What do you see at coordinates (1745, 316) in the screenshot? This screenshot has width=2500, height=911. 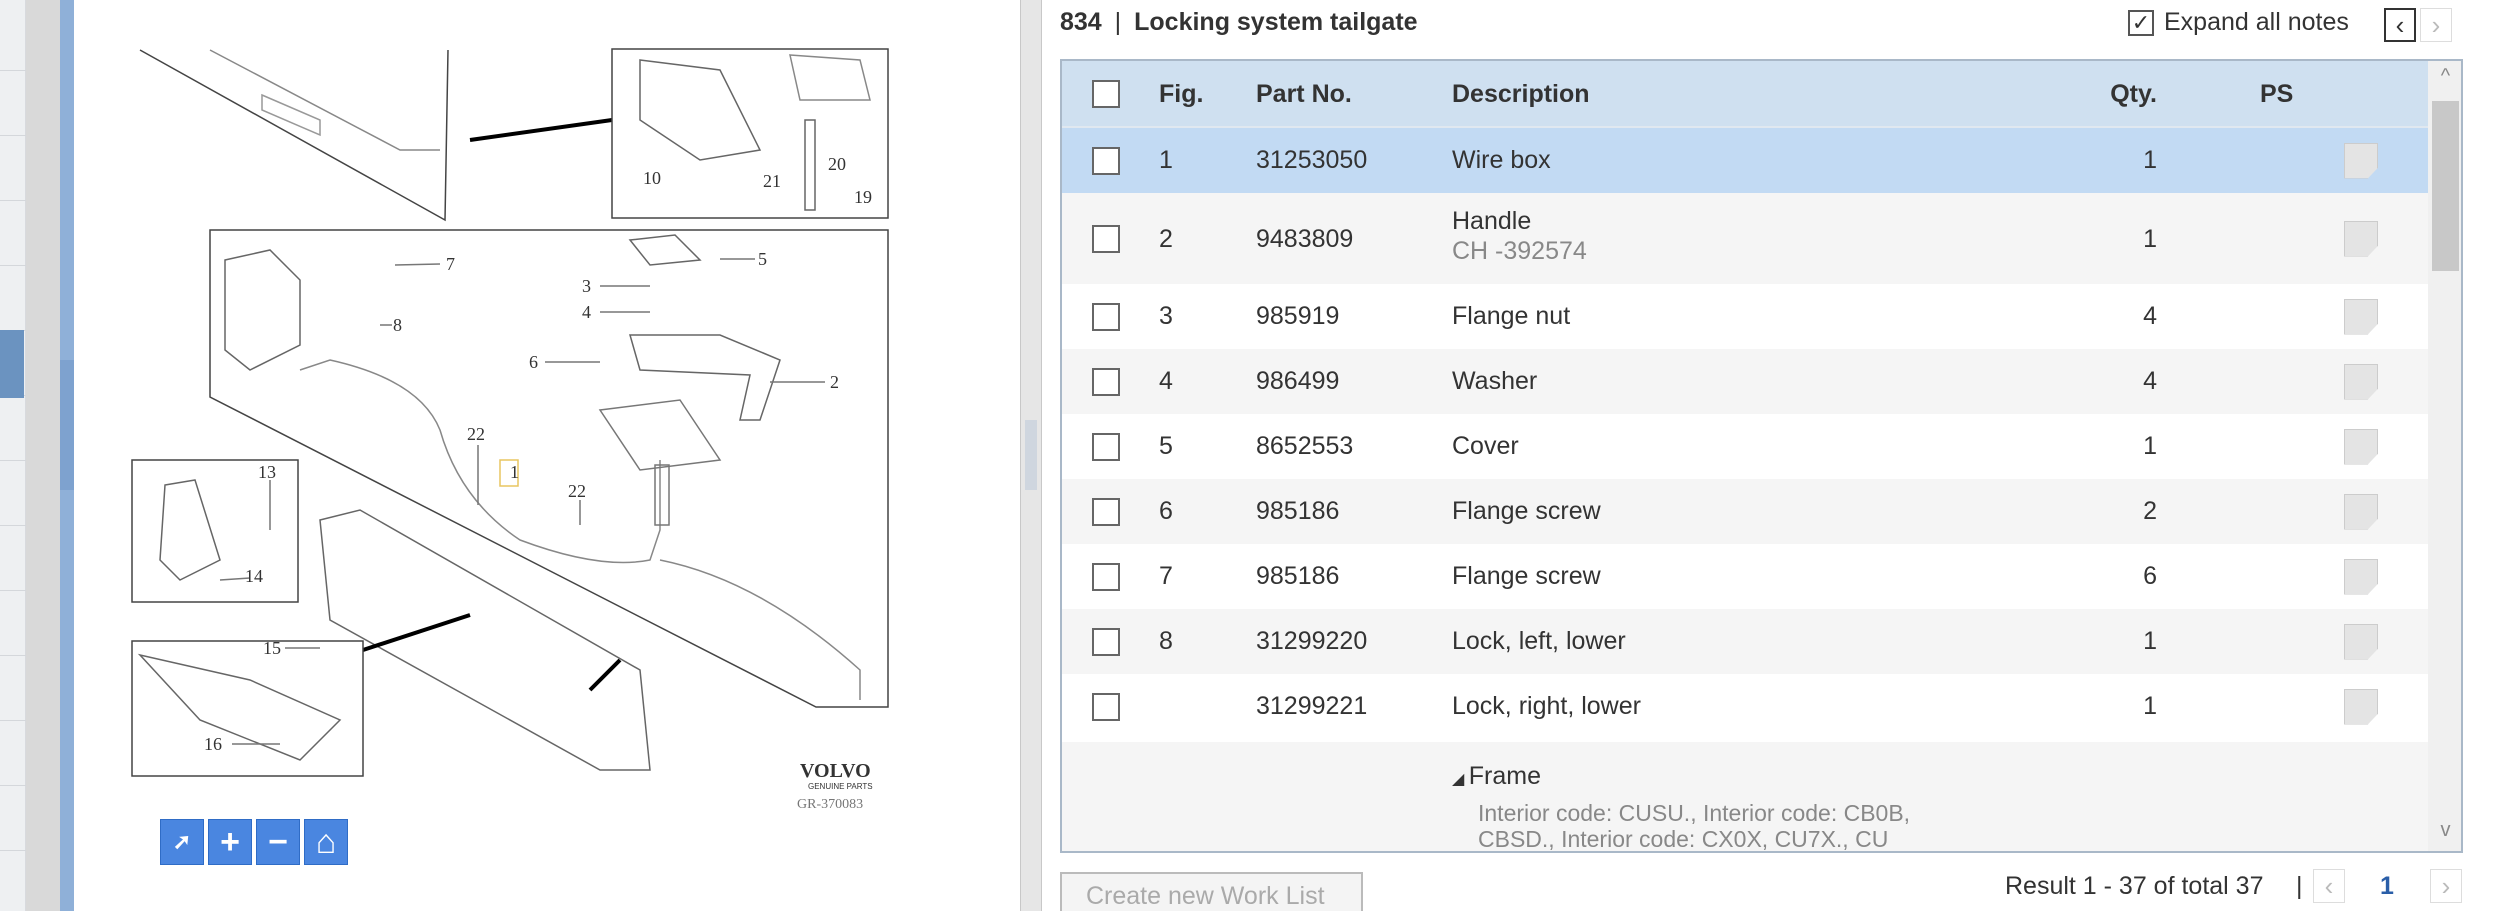 I see `table-row: 3 985919 Flange nut 4` at bounding box center [1745, 316].